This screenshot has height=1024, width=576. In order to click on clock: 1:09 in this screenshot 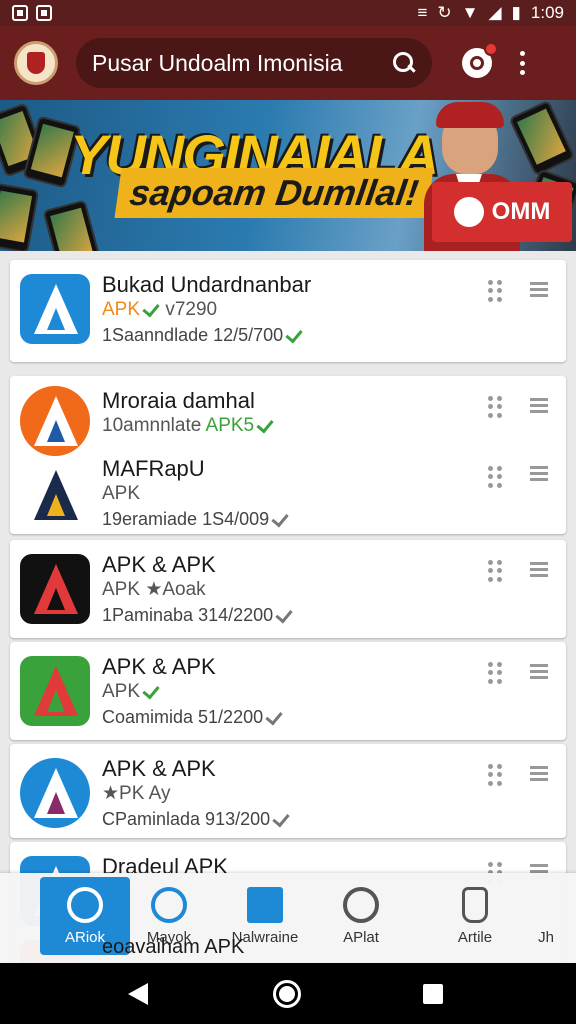, I will do `click(547, 12)`.